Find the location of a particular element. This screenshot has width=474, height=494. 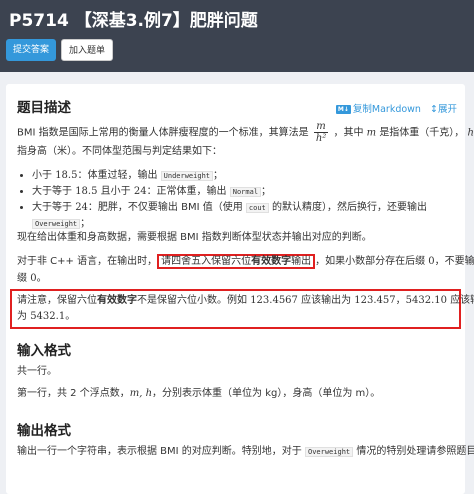

note-bold: 有效数字 is located at coordinates (117, 300).